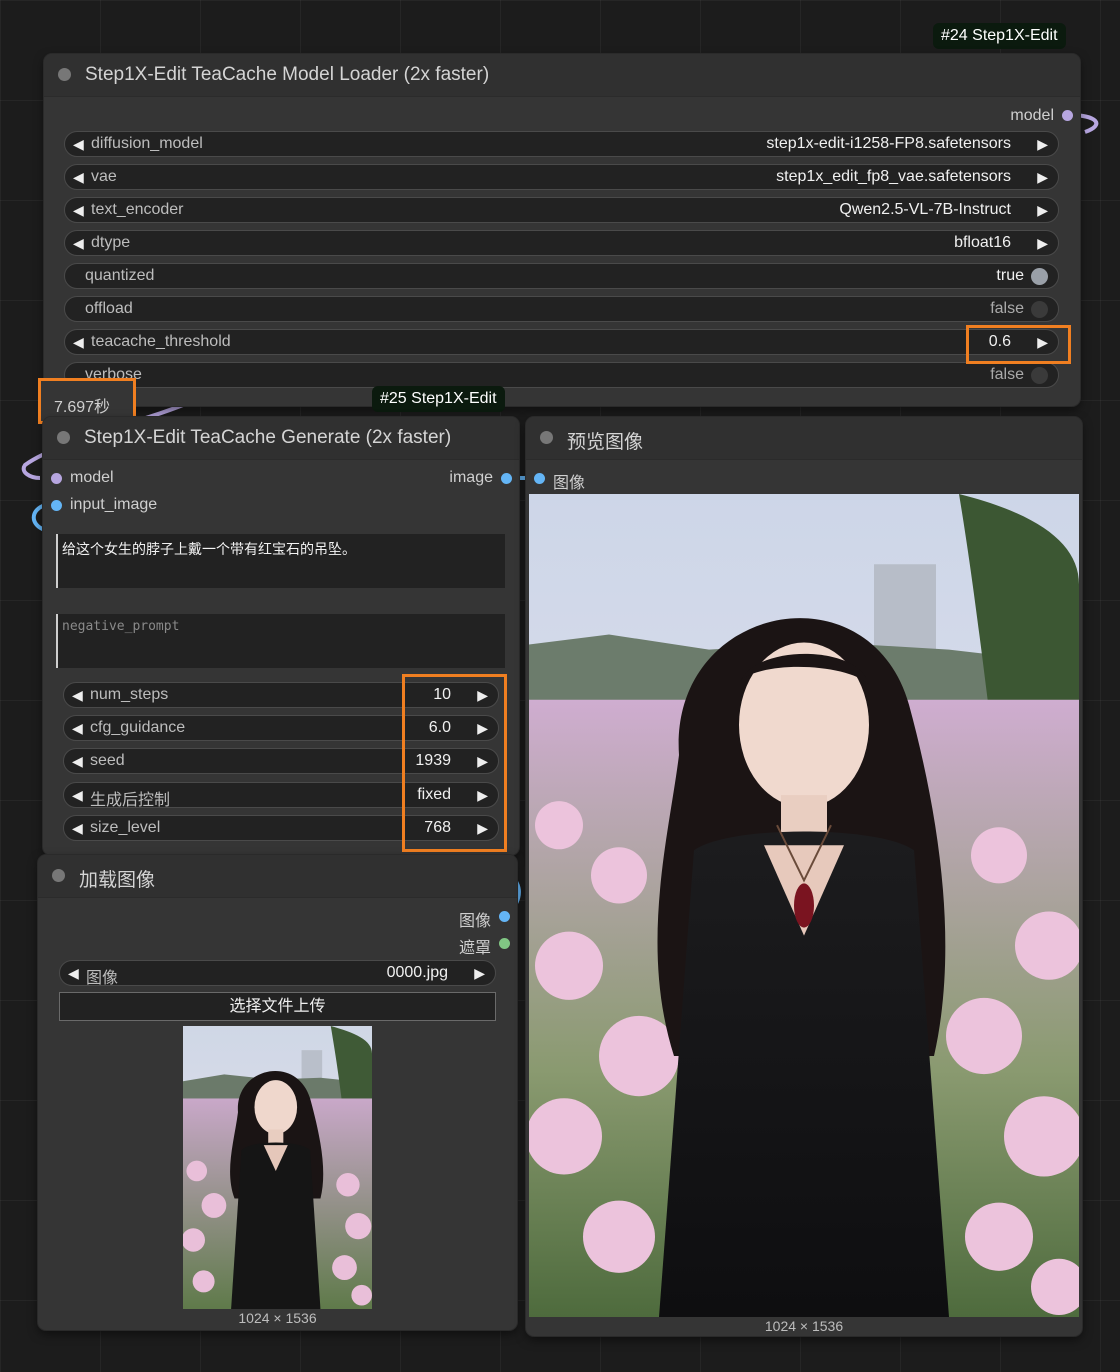  Describe the element at coordinates (277, 1318) in the screenshot. I see `load-image-dimensions: 1024 × 1536` at that location.